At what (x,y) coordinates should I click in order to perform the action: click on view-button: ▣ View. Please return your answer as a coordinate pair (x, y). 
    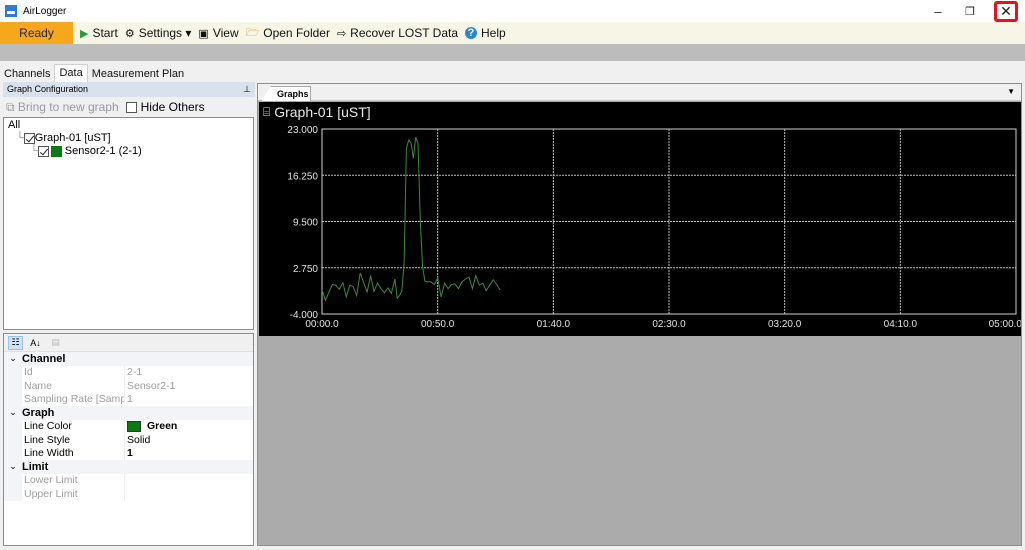
    Looking at the image, I should click on (218, 33).